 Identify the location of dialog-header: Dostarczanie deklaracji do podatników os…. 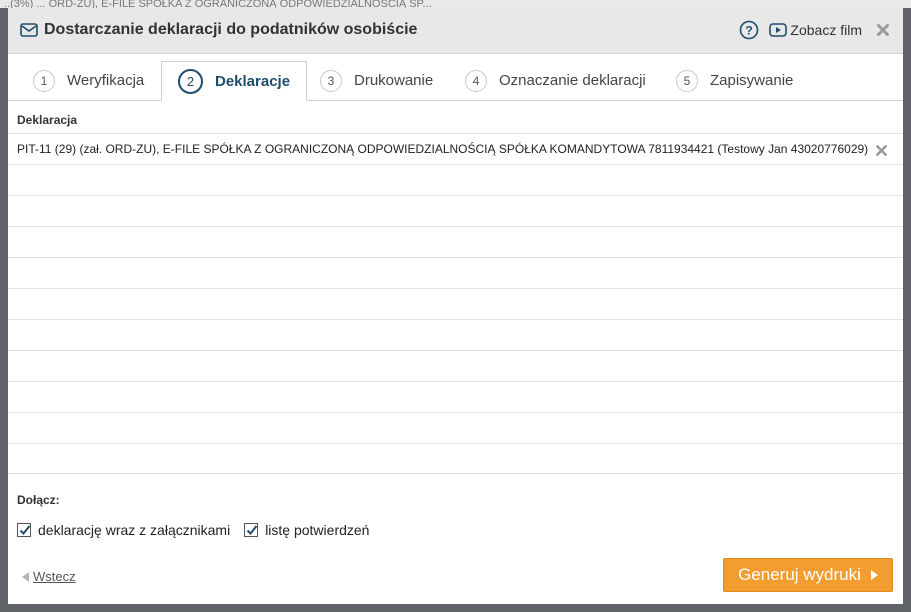
(455, 31).